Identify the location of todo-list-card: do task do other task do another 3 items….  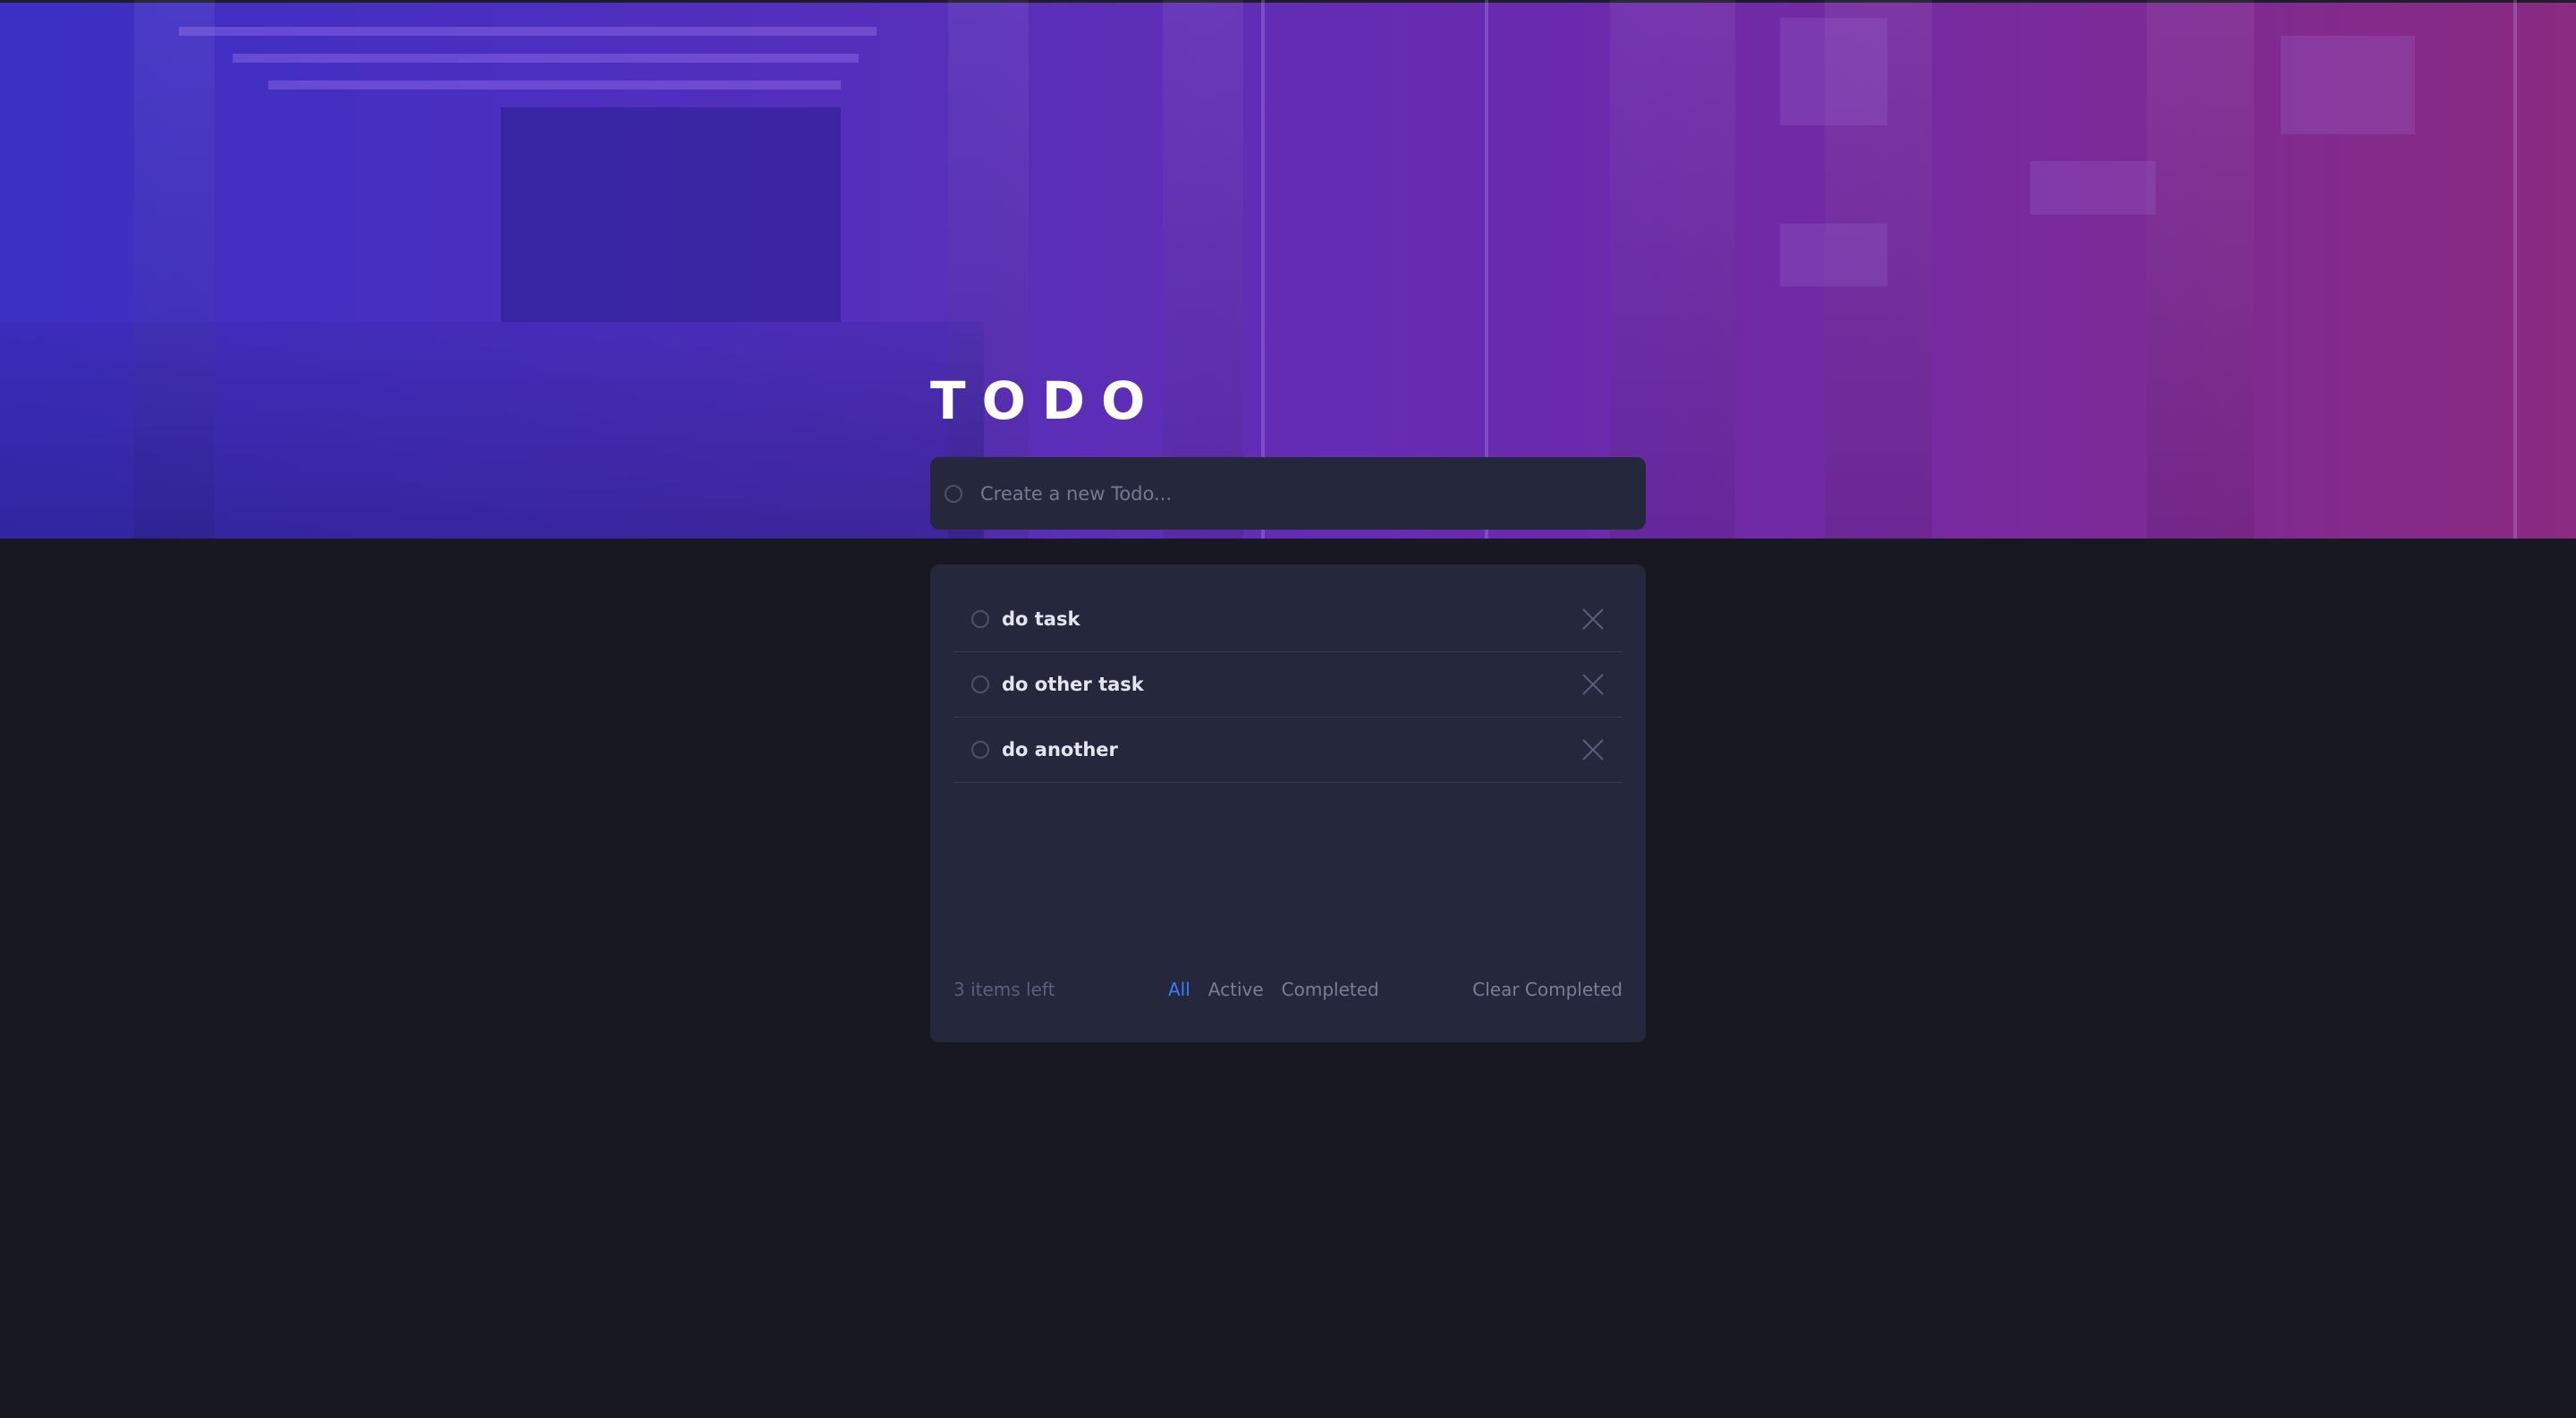
(1288, 803).